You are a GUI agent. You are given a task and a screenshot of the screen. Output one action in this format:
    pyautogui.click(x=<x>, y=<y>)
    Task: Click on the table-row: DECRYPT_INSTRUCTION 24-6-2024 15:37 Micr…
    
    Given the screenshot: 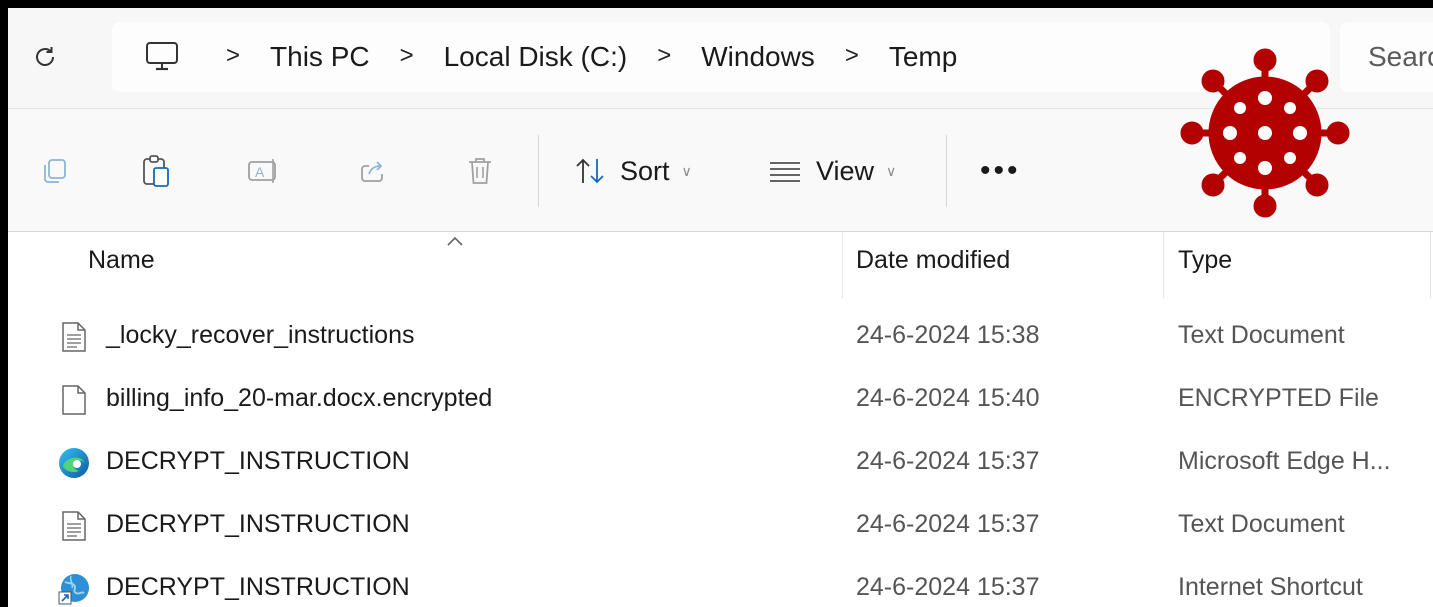 What is the action you would take?
    pyautogui.click(x=720, y=462)
    